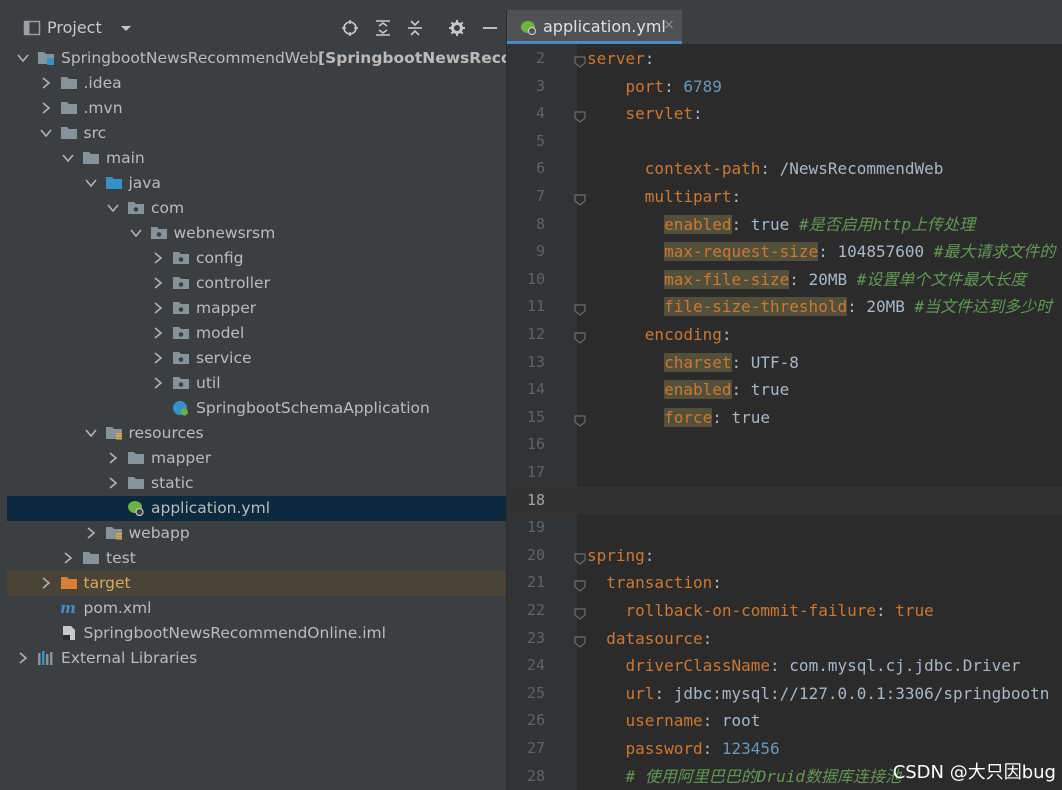 Image resolution: width=1062 pixels, height=790 pixels. Describe the element at coordinates (256, 583) in the screenshot. I see `tree-item-target: target` at that location.